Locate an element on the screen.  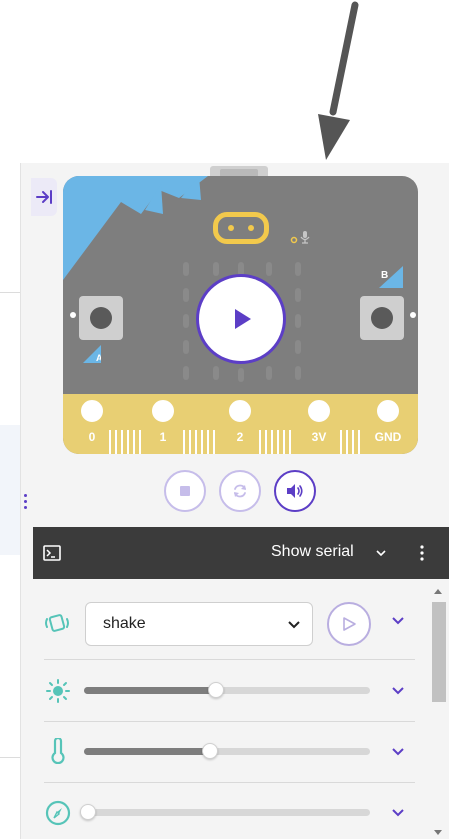
button-a-pin is located at coordinates (73, 315).